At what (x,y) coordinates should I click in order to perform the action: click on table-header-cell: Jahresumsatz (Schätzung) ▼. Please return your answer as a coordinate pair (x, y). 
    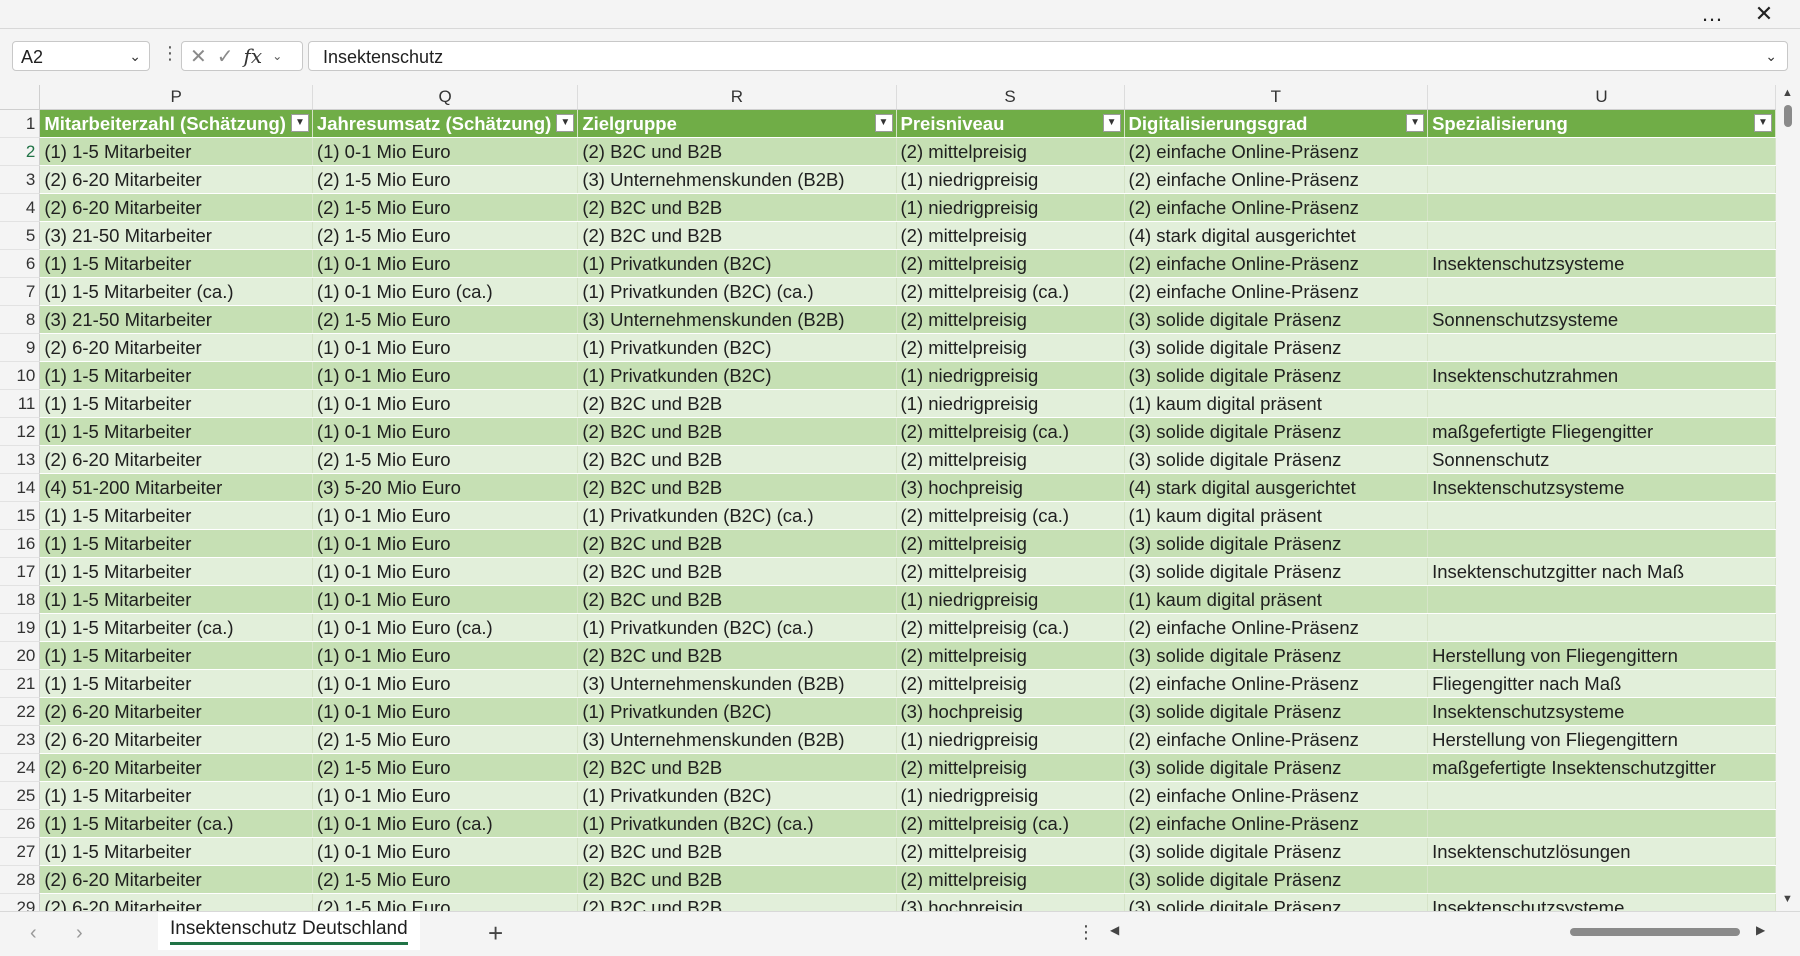
    Looking at the image, I should click on (445, 123).